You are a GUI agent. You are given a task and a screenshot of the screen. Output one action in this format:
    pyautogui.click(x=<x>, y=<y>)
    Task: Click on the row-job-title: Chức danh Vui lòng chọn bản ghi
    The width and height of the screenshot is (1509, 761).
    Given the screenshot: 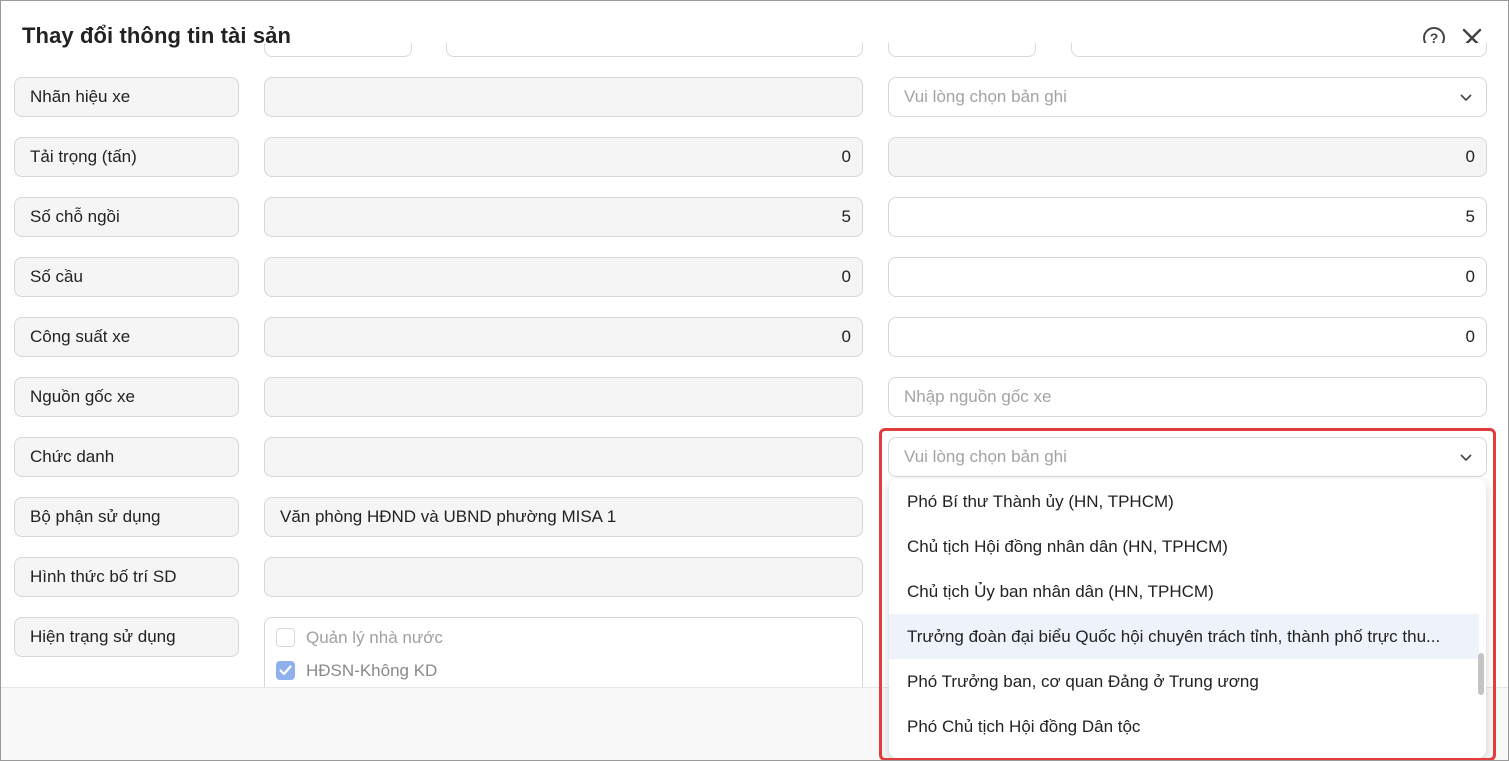 What is the action you would take?
    pyautogui.click(x=754, y=457)
    